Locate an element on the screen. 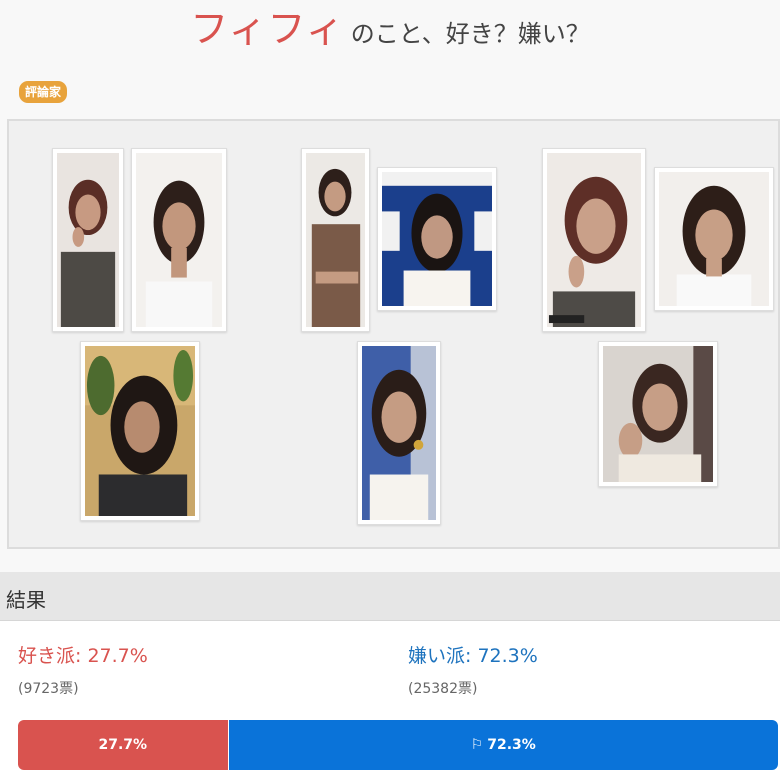 The height and width of the screenshot is (780, 780). dislike-bar-segment: ⚐ 72.3% is located at coordinates (503, 745).